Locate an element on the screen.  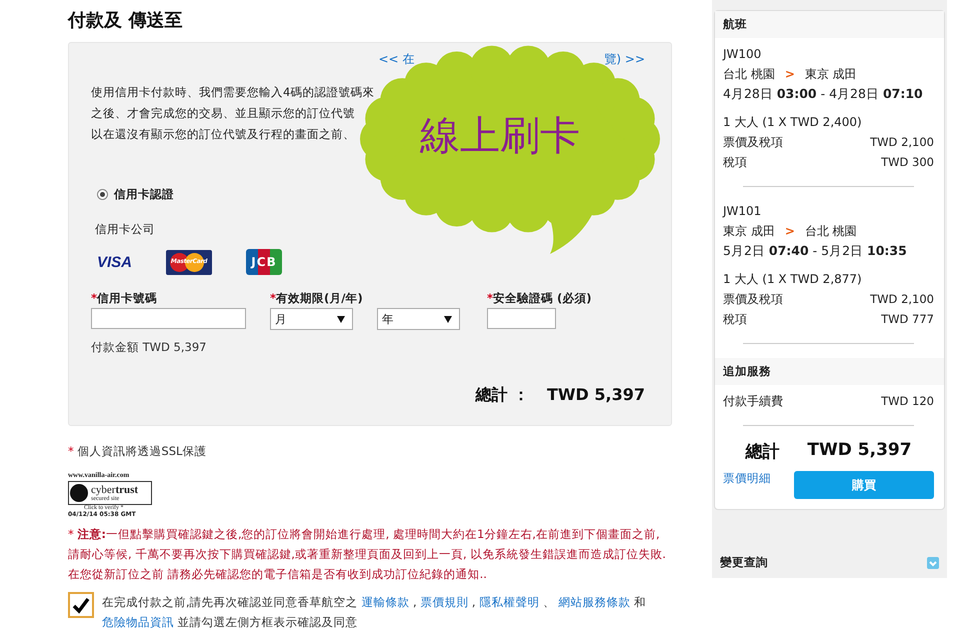
seal-icon is located at coordinates (79, 493).